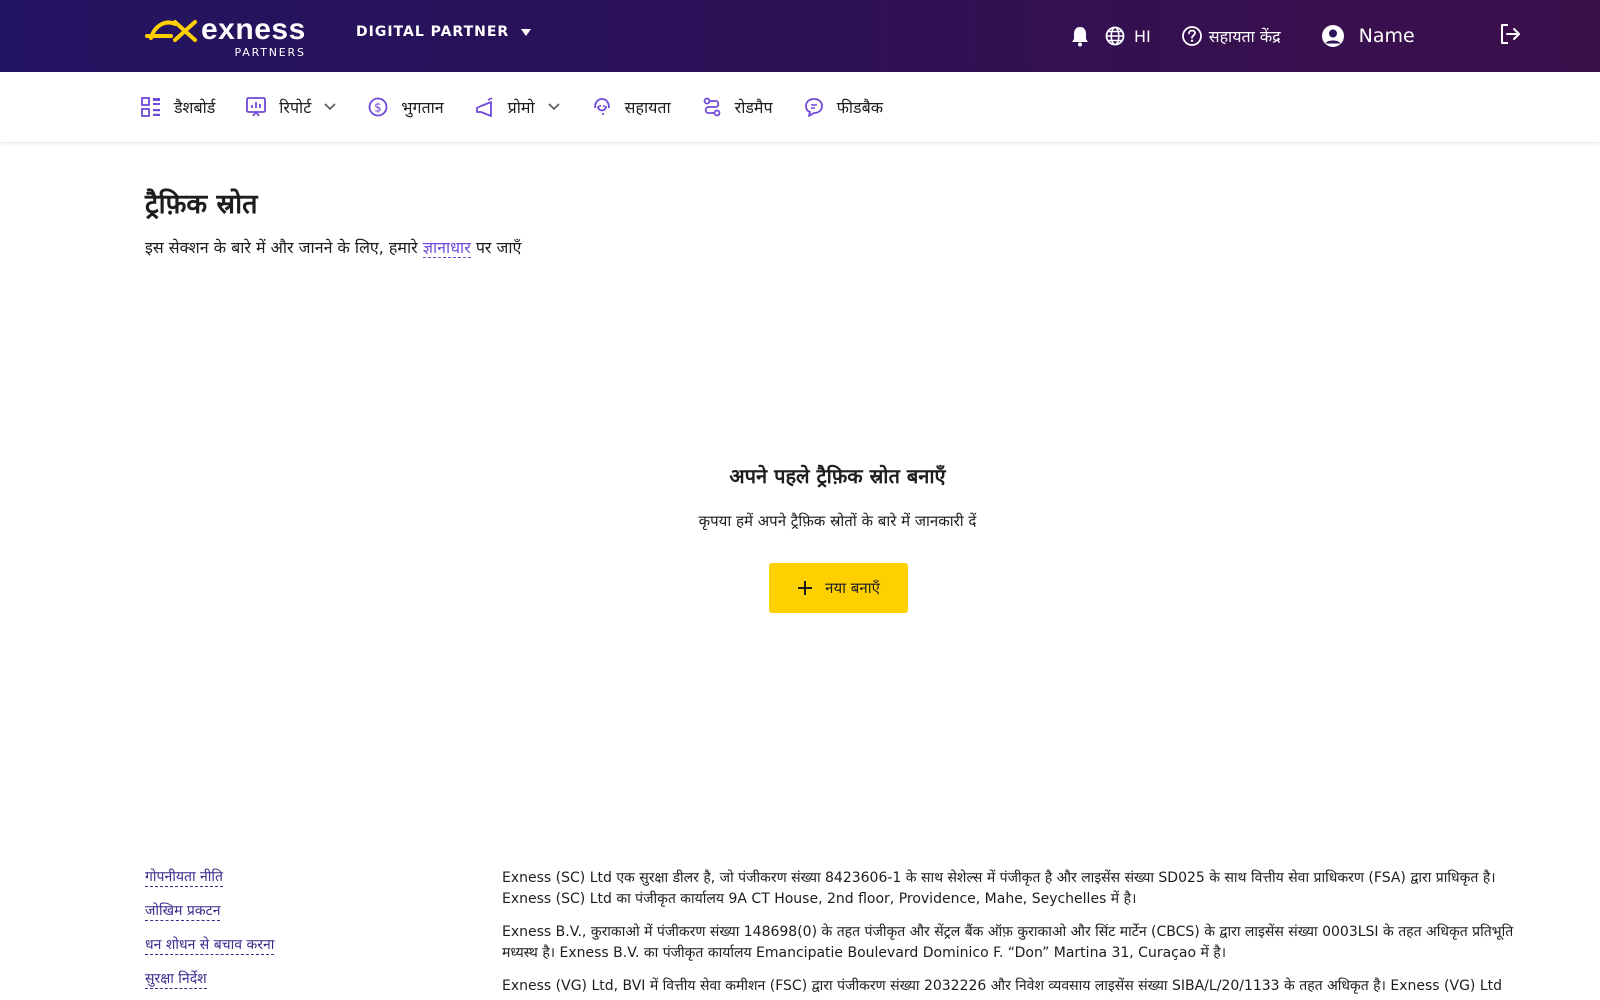 This screenshot has height=1000, width=1600. I want to click on nav-item-payments: $ भुगतान, so click(405, 107).